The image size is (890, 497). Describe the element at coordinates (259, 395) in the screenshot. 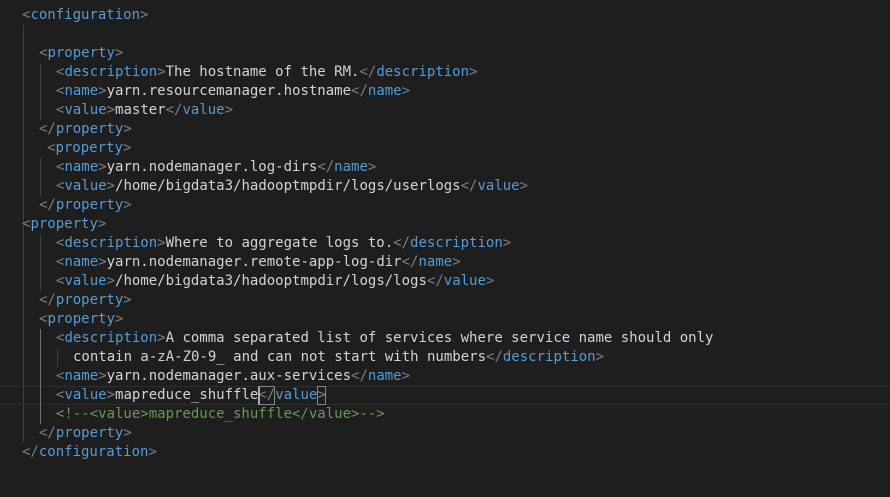

I see `text-cursor` at that location.